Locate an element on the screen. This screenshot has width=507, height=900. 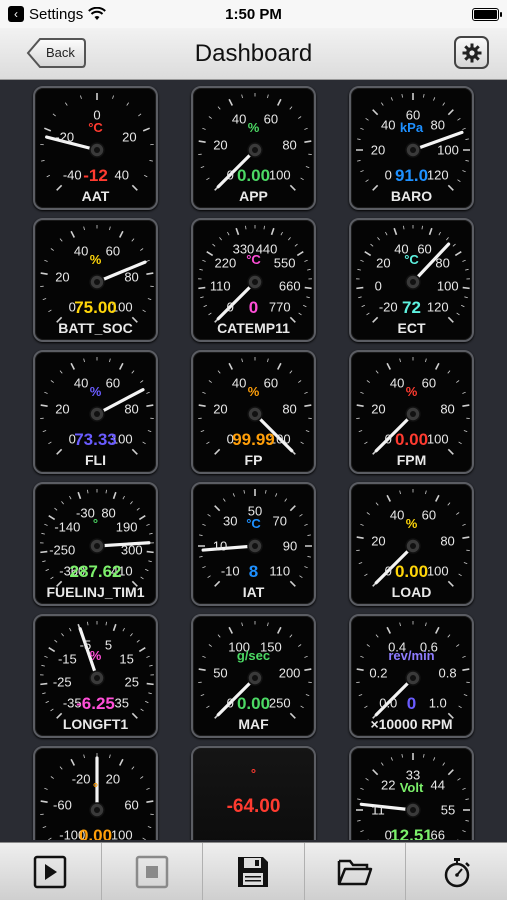
status-bar: ‹ Settings 1:50 PM is located at coordinates (253, 14).